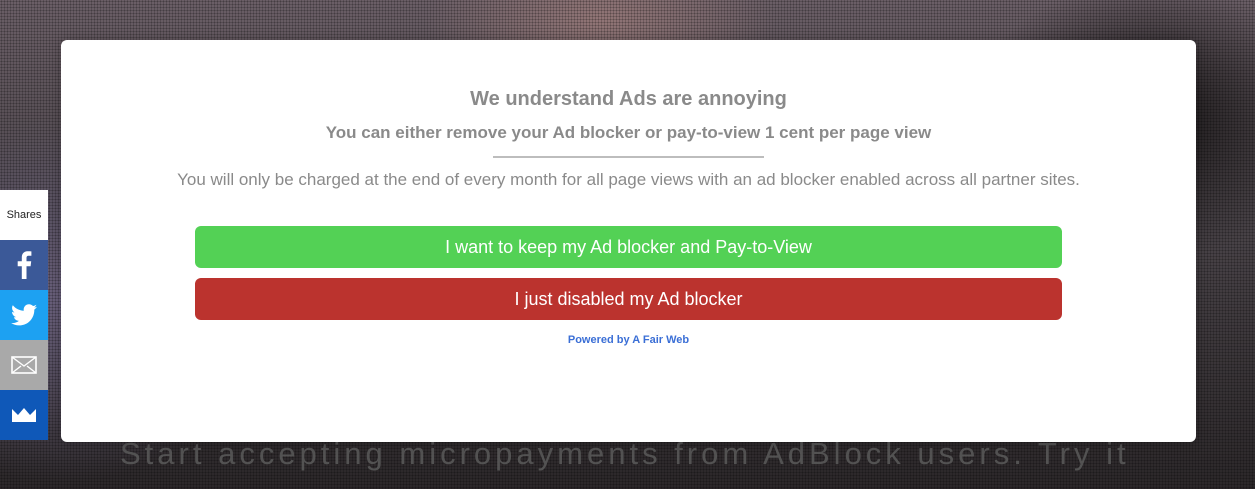 This screenshot has height=489, width=1255. What do you see at coordinates (628, 157) in the screenshot?
I see `divider` at bounding box center [628, 157].